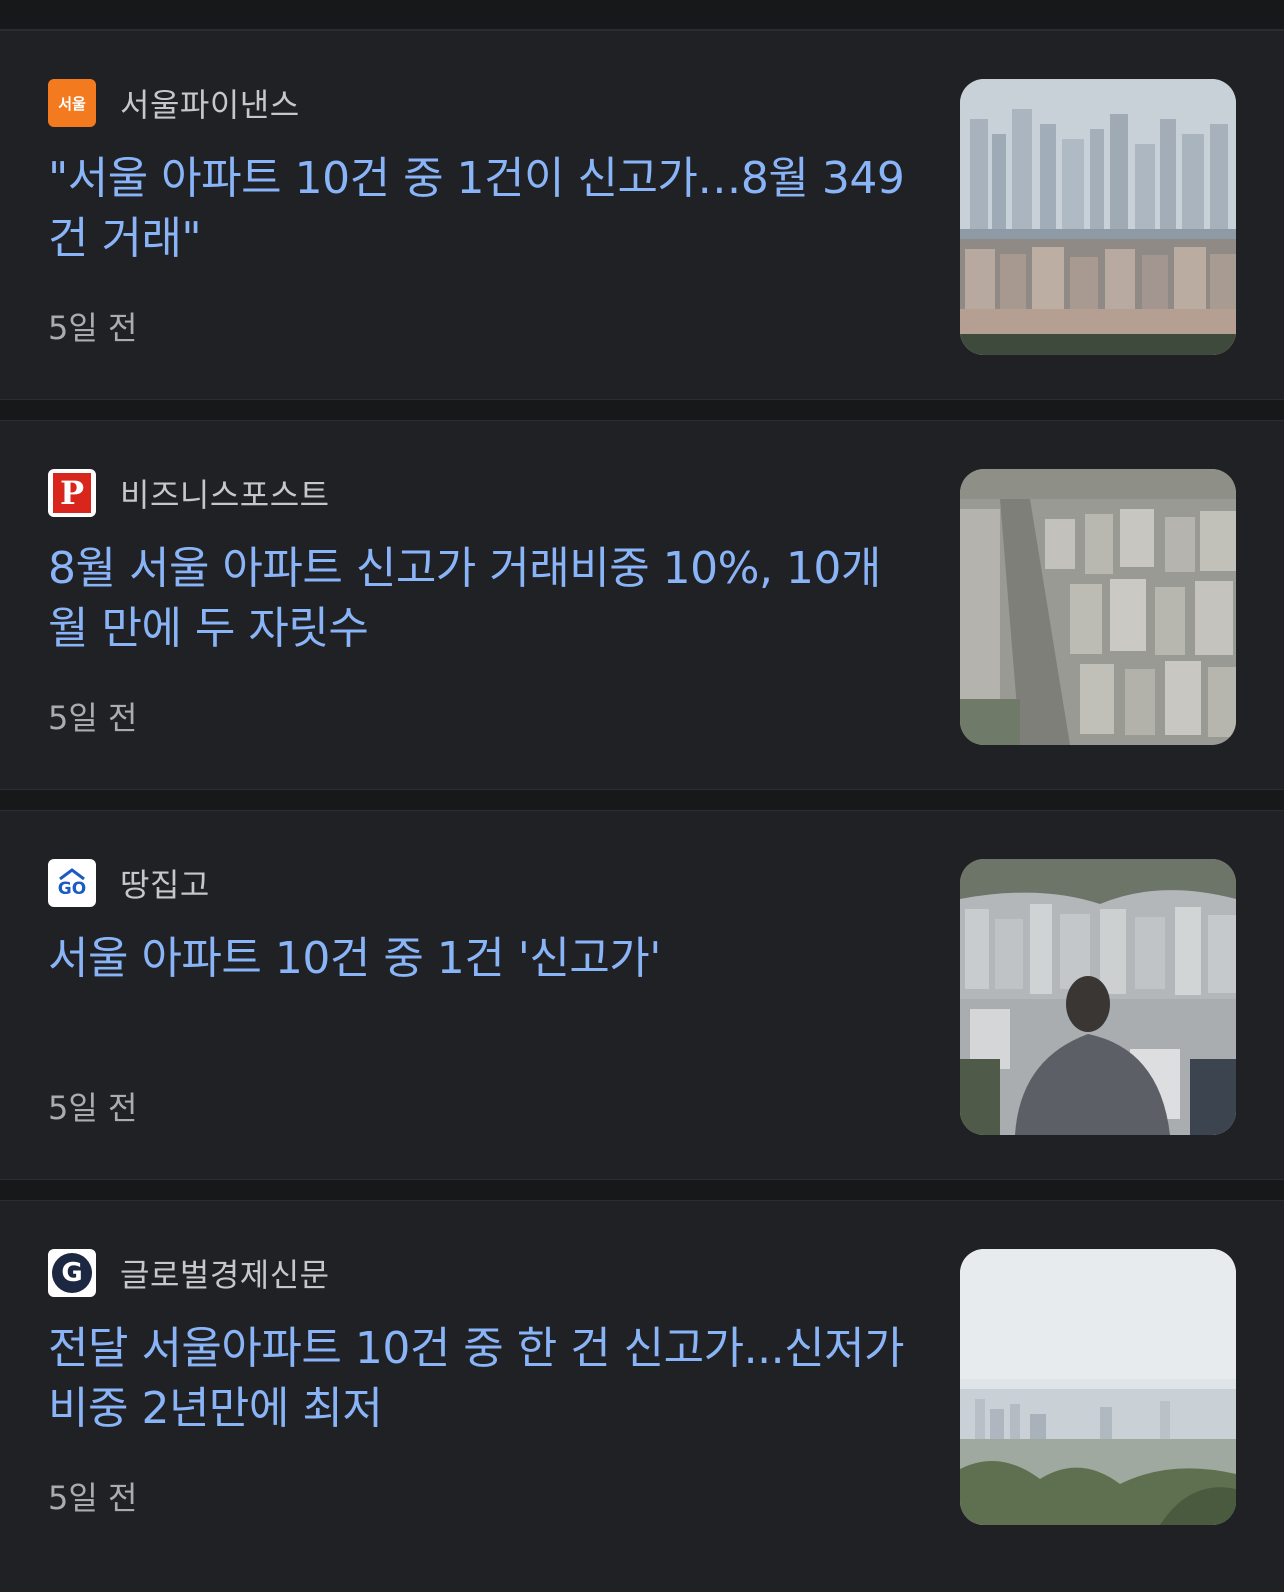 The height and width of the screenshot is (1592, 1284). Describe the element at coordinates (478, 209) in the screenshot. I see `article-headline: "서울 아파트 10건 중 1건이 신고가…8월 349건 거래"` at that location.